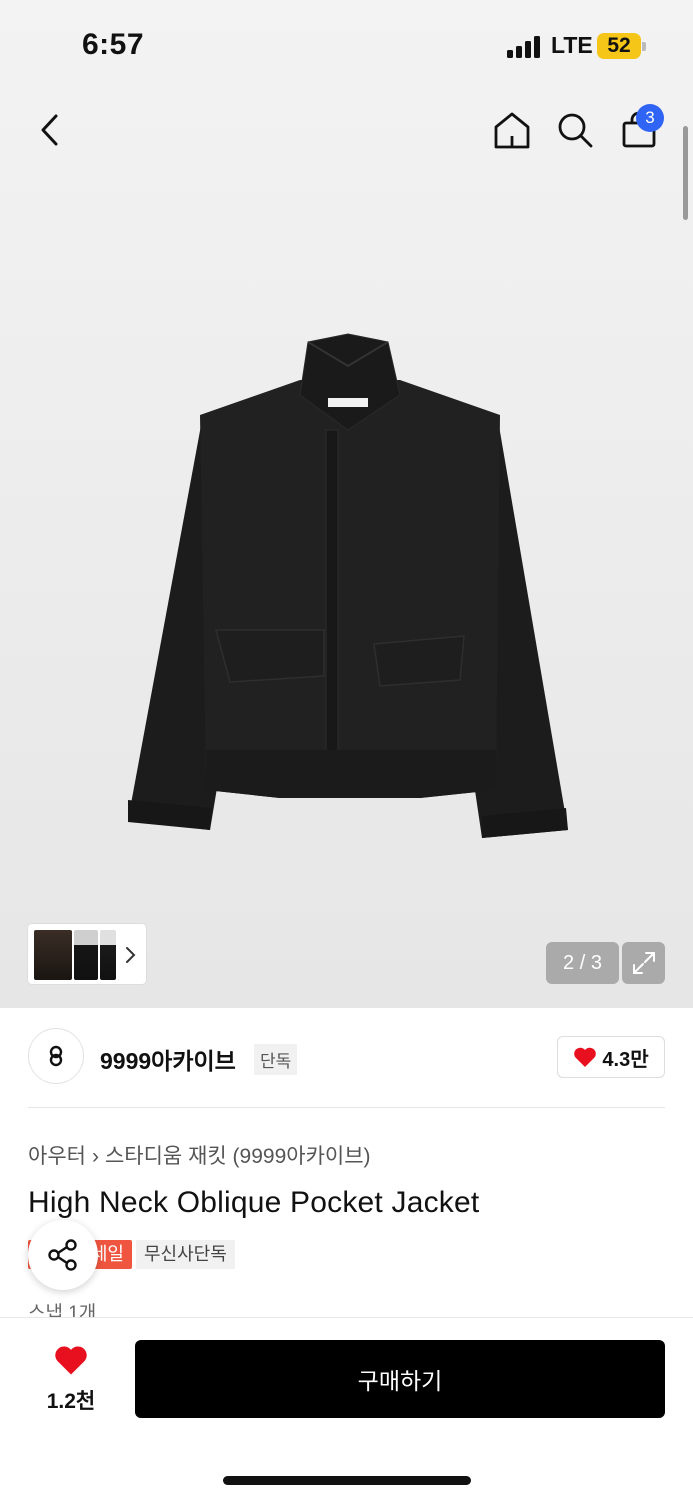 This screenshot has width=693, height=1500. Describe the element at coordinates (130, 955) in the screenshot. I see `chevron-right-icon` at that location.